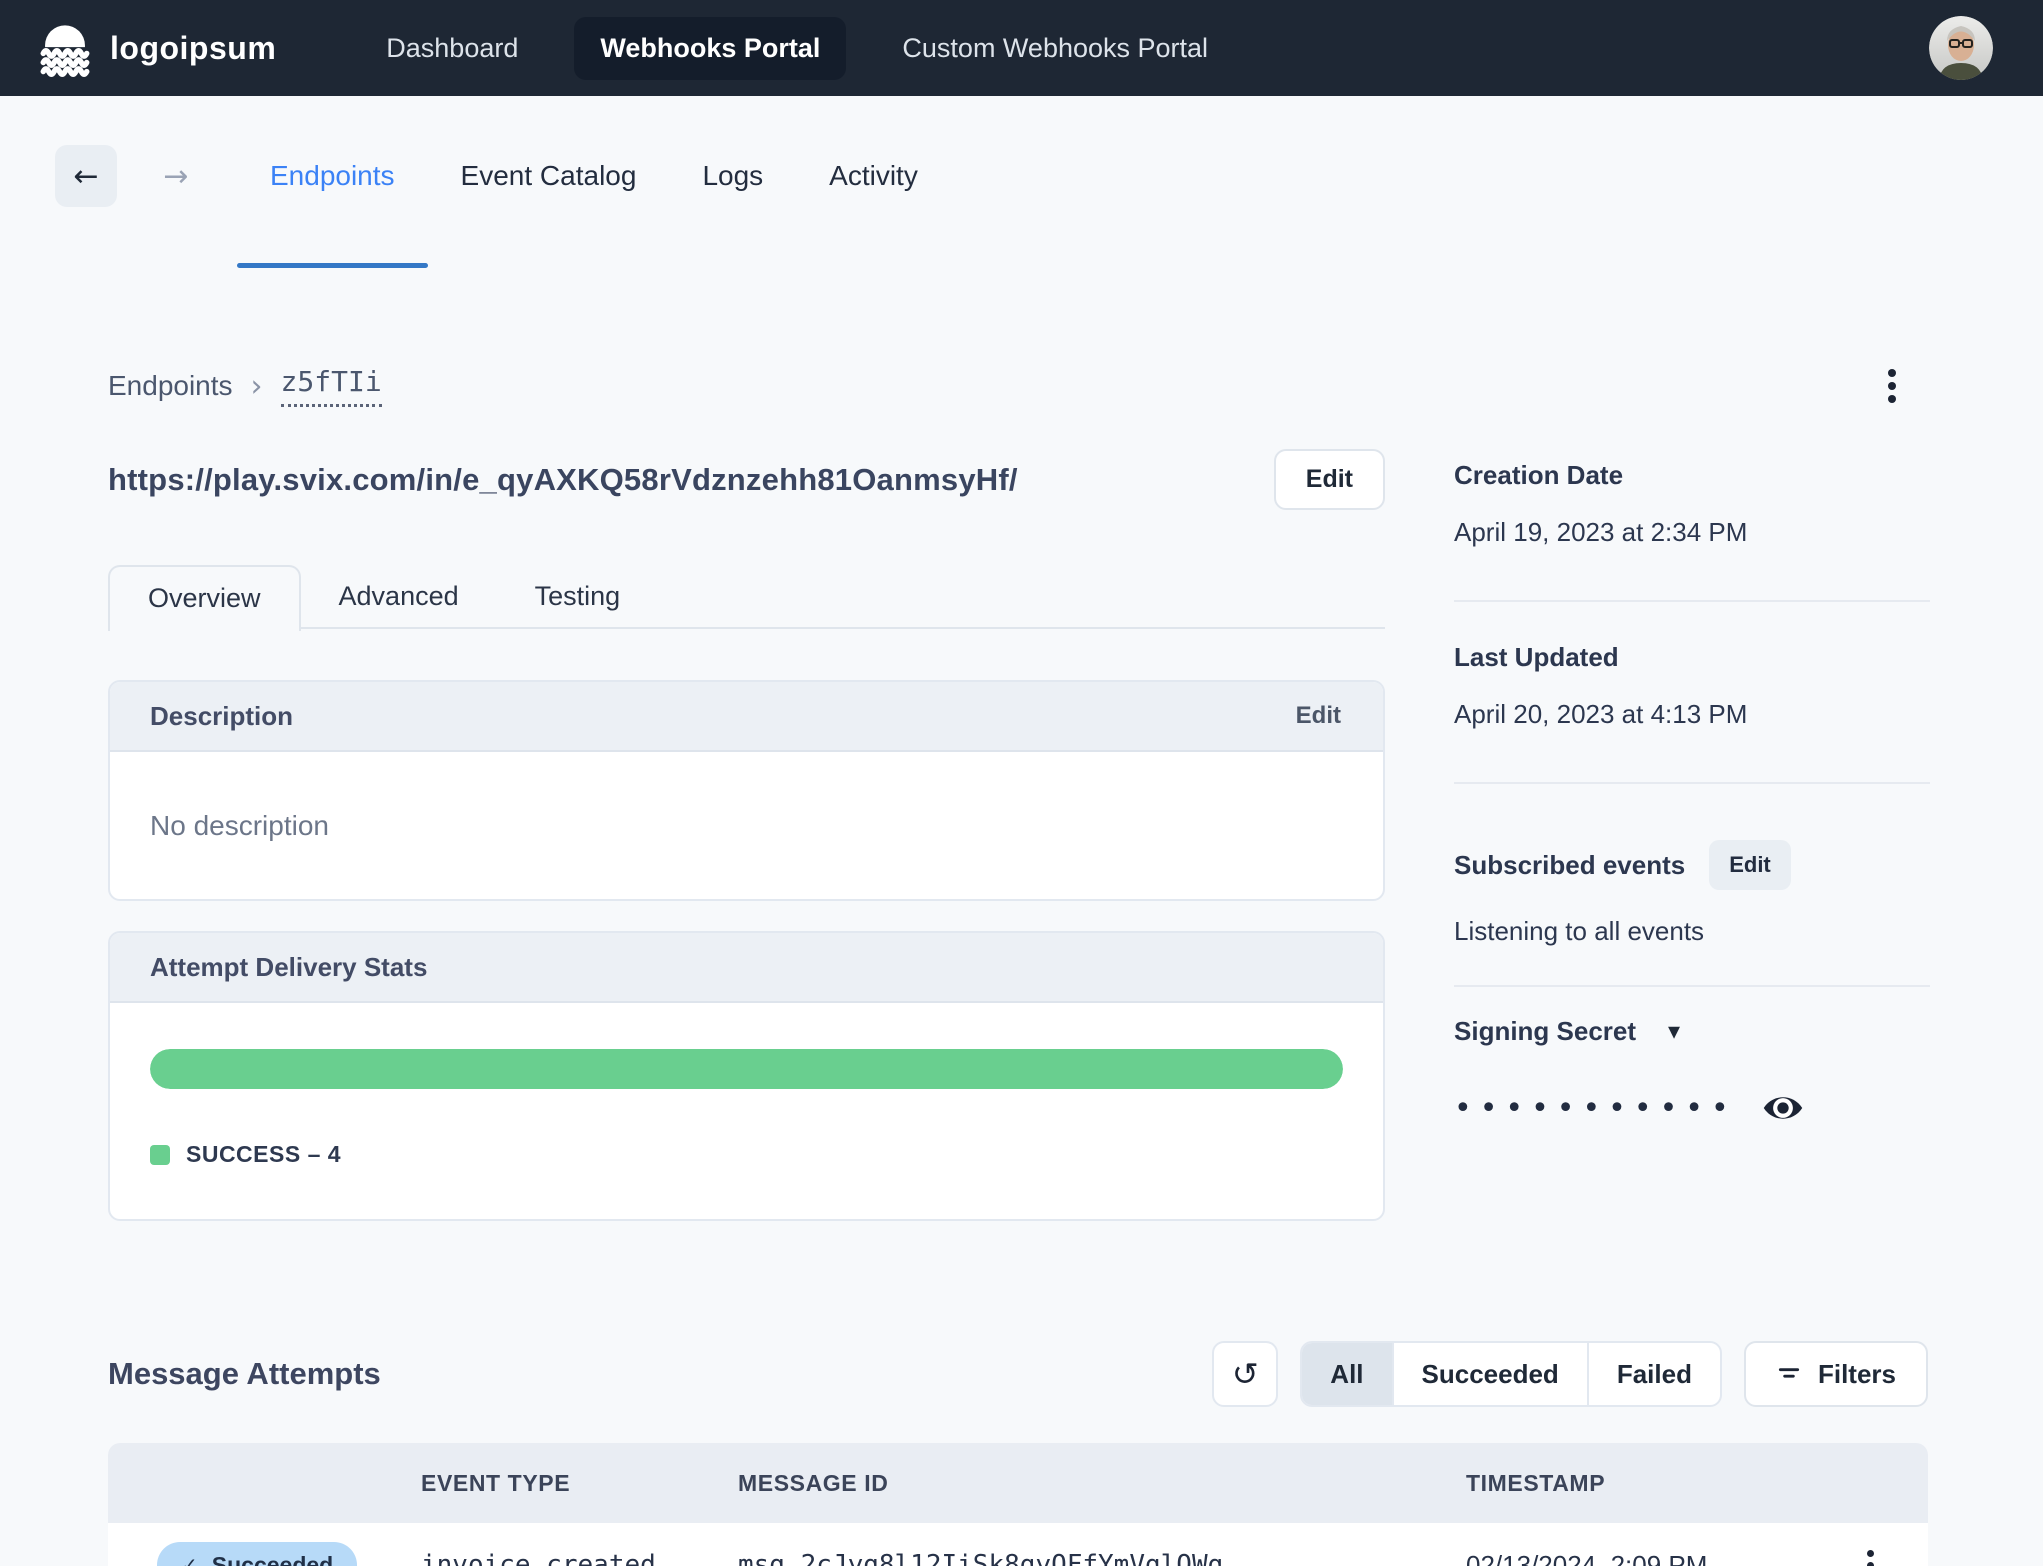 Image resolution: width=2043 pixels, height=1566 pixels. What do you see at coordinates (65, 48) in the screenshot?
I see `logo-icon` at bounding box center [65, 48].